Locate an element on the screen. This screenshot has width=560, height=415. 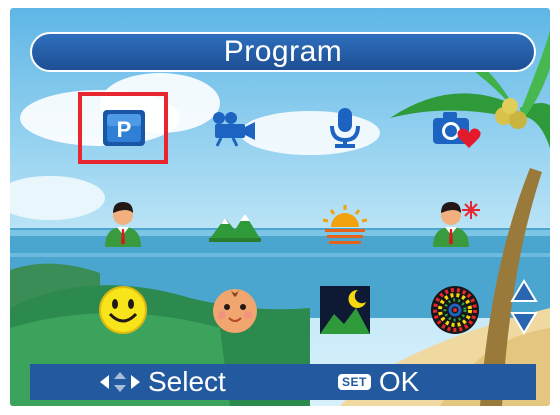
scroll-up-button is located at coordinates (524, 291).